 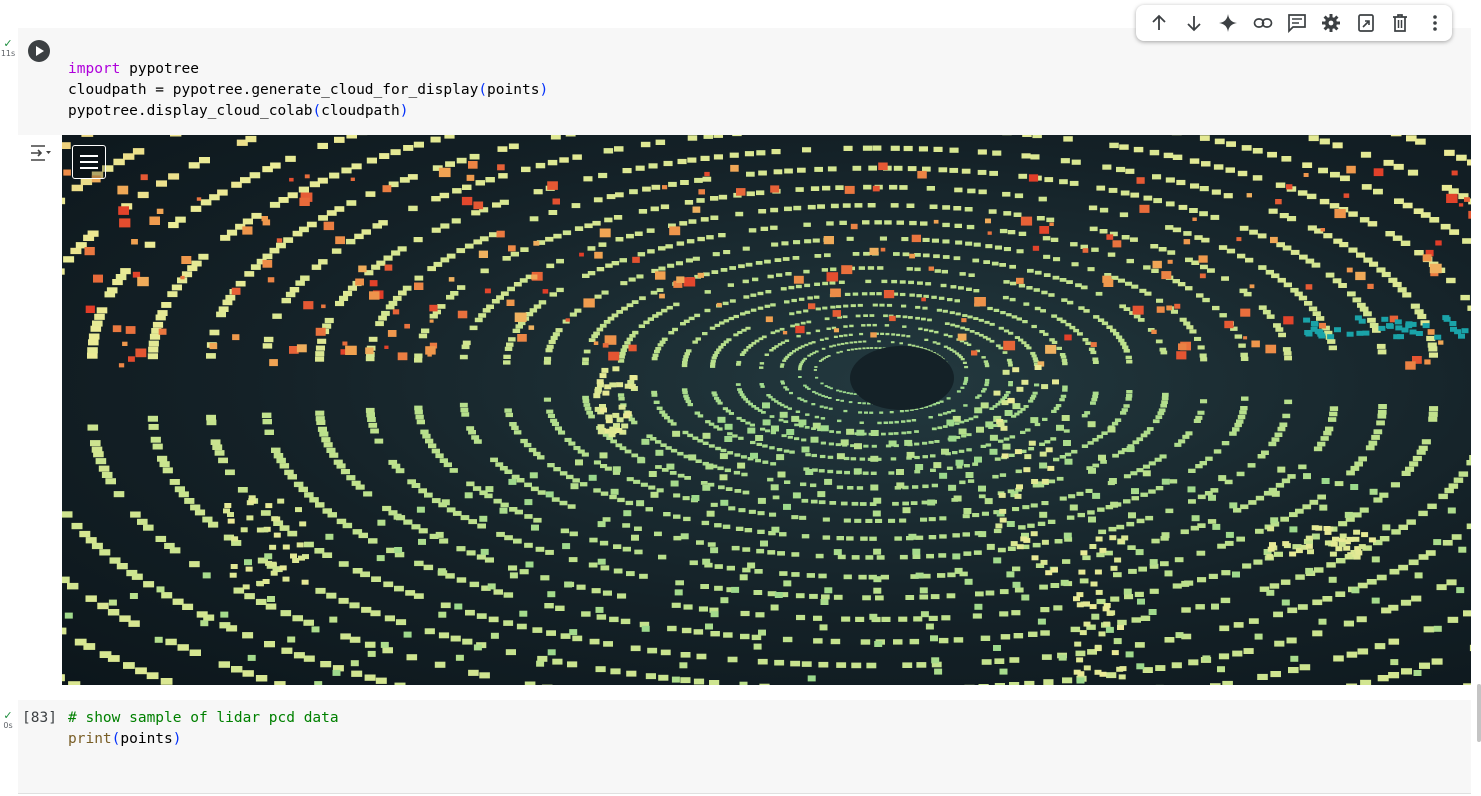 I want to click on mirror-cell-button, so click(x=1366, y=23).